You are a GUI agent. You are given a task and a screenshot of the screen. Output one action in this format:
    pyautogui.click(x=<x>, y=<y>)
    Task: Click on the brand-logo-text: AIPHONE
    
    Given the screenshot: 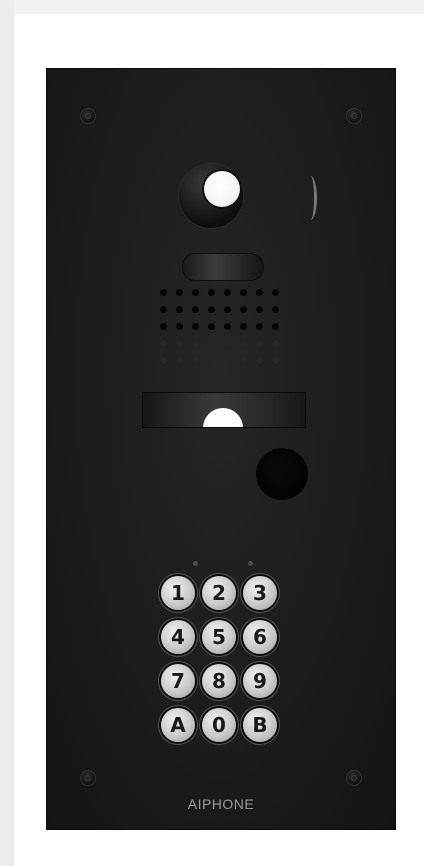 What is the action you would take?
    pyautogui.click(x=221, y=804)
    